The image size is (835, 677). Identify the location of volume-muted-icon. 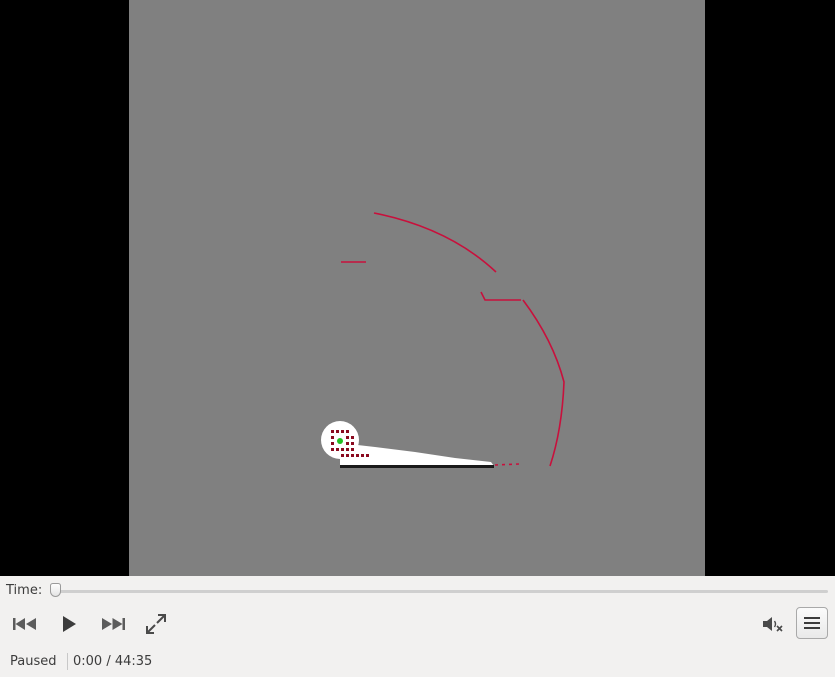
(773, 624).